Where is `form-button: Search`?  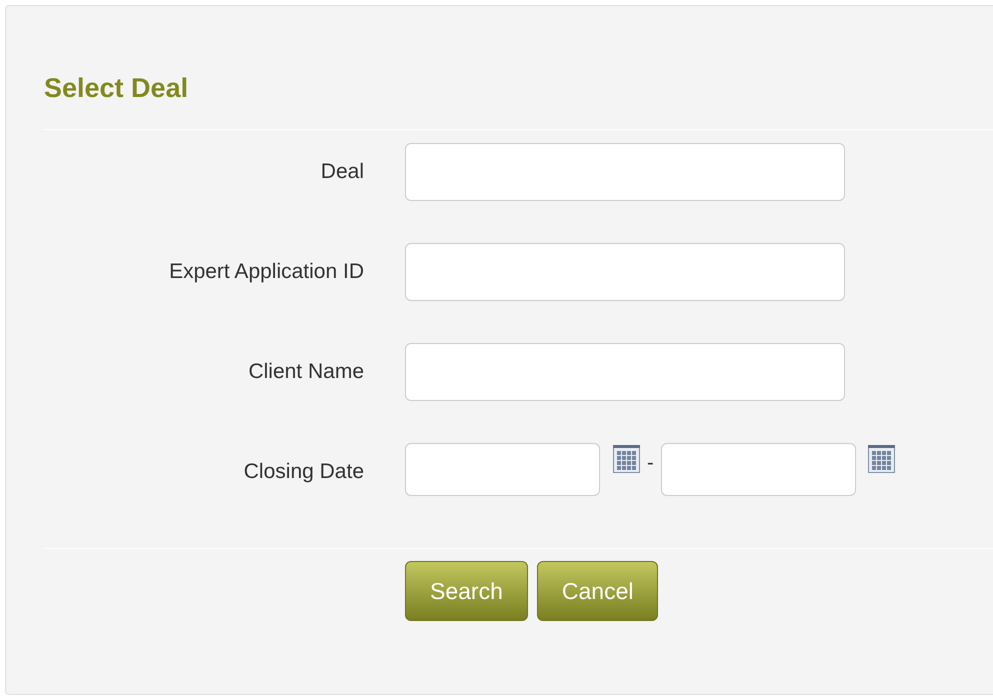 form-button: Search is located at coordinates (466, 591).